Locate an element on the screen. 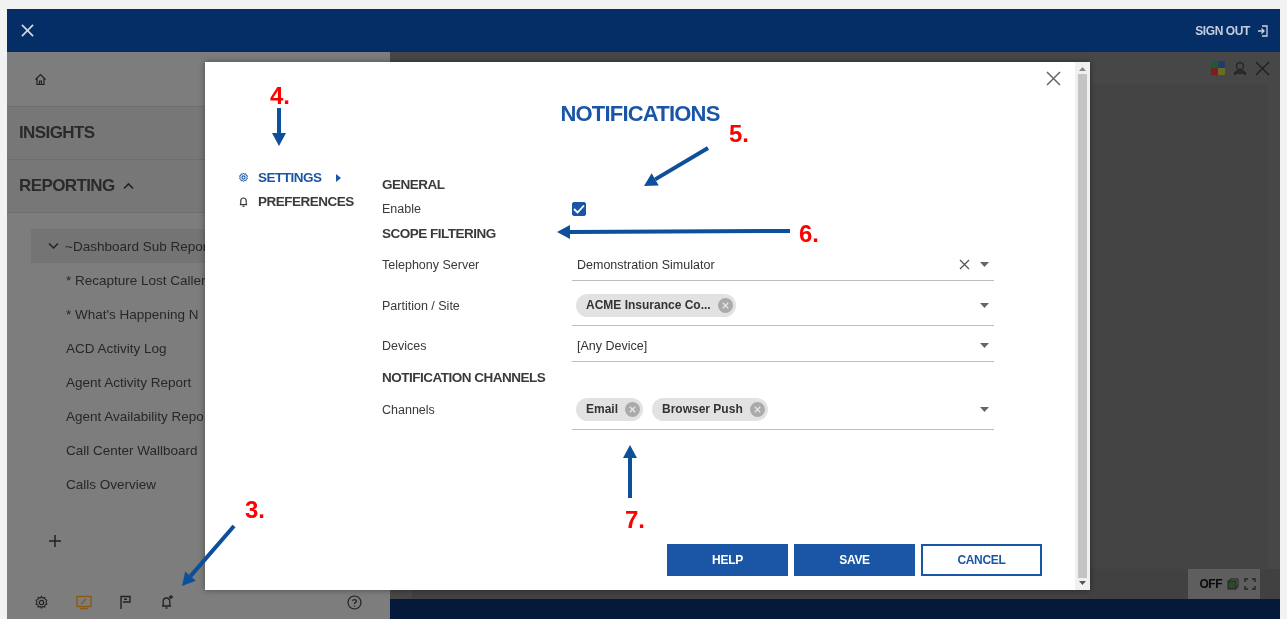  nav-tab: PREFERENCES is located at coordinates (296, 201).